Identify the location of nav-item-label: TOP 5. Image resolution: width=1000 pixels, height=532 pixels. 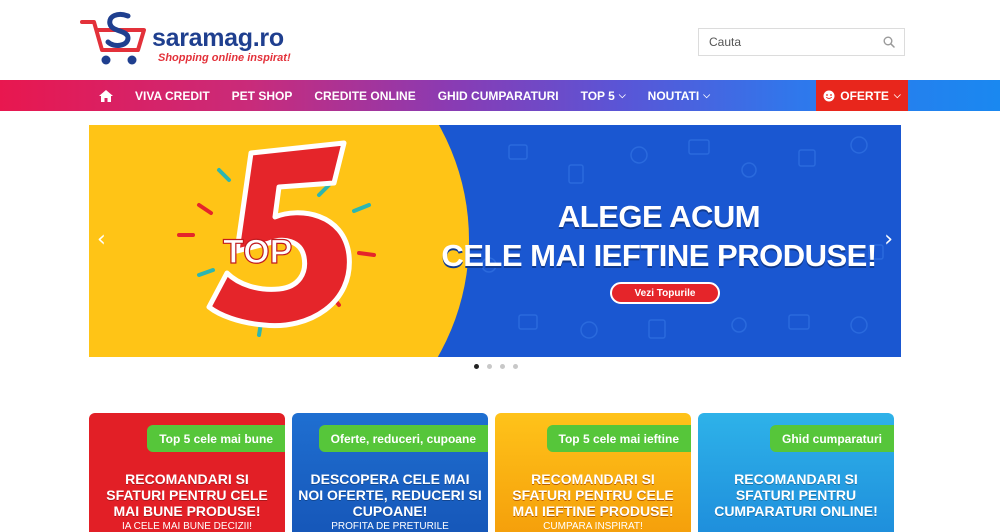
(597, 95).